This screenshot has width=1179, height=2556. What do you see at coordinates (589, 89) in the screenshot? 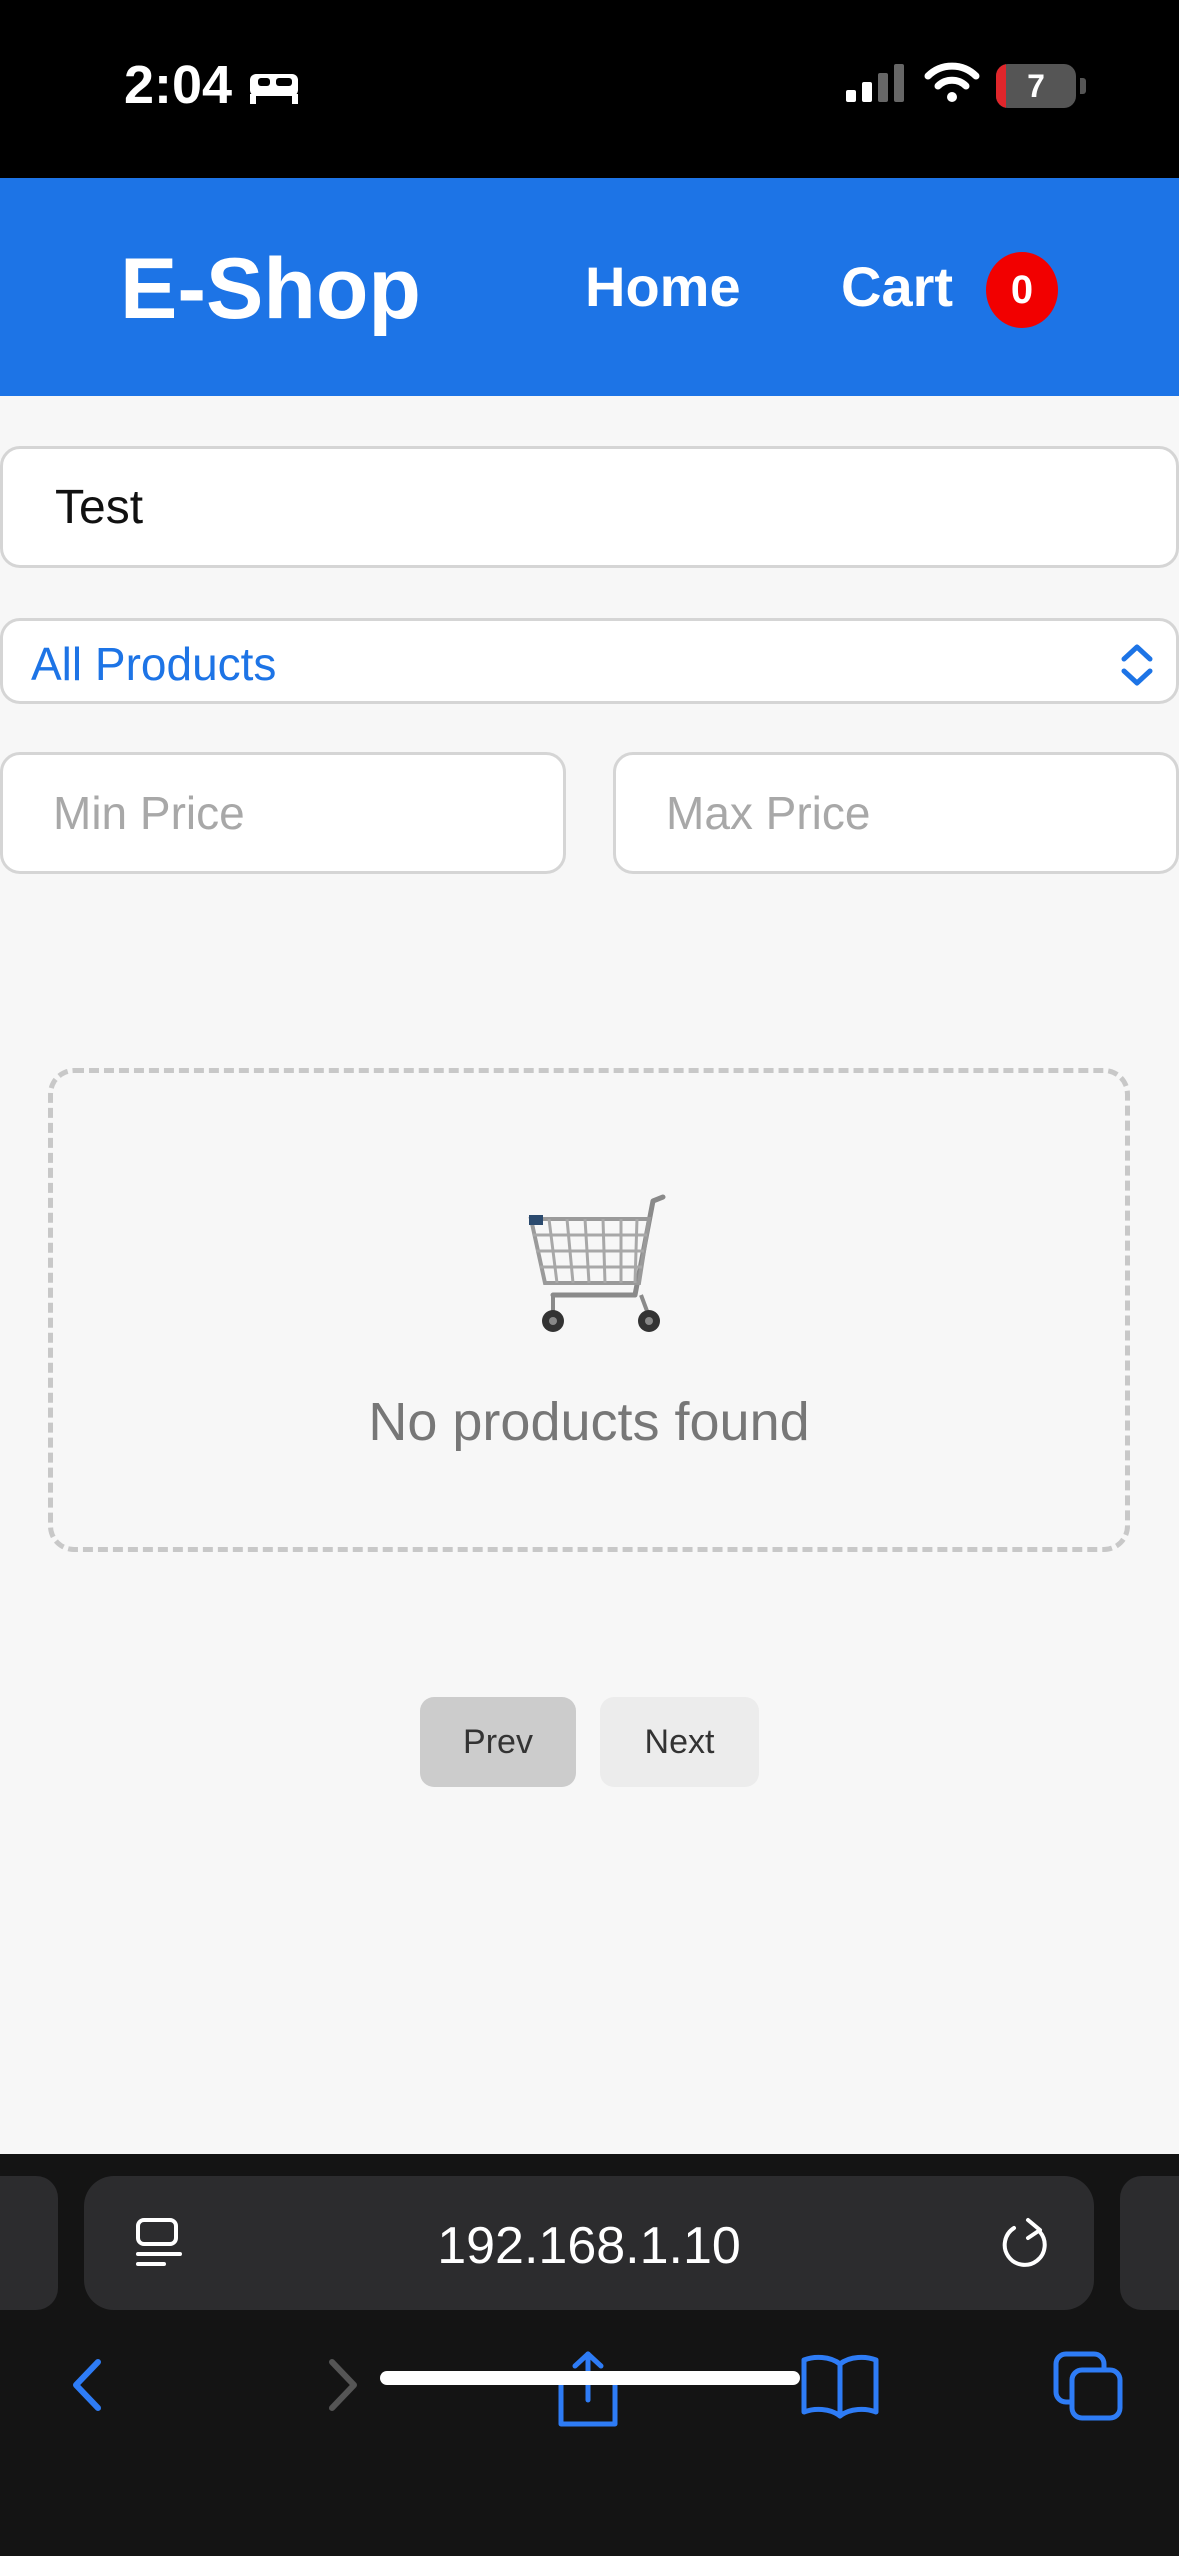
I see `status-bar: 2:04 7` at bounding box center [589, 89].